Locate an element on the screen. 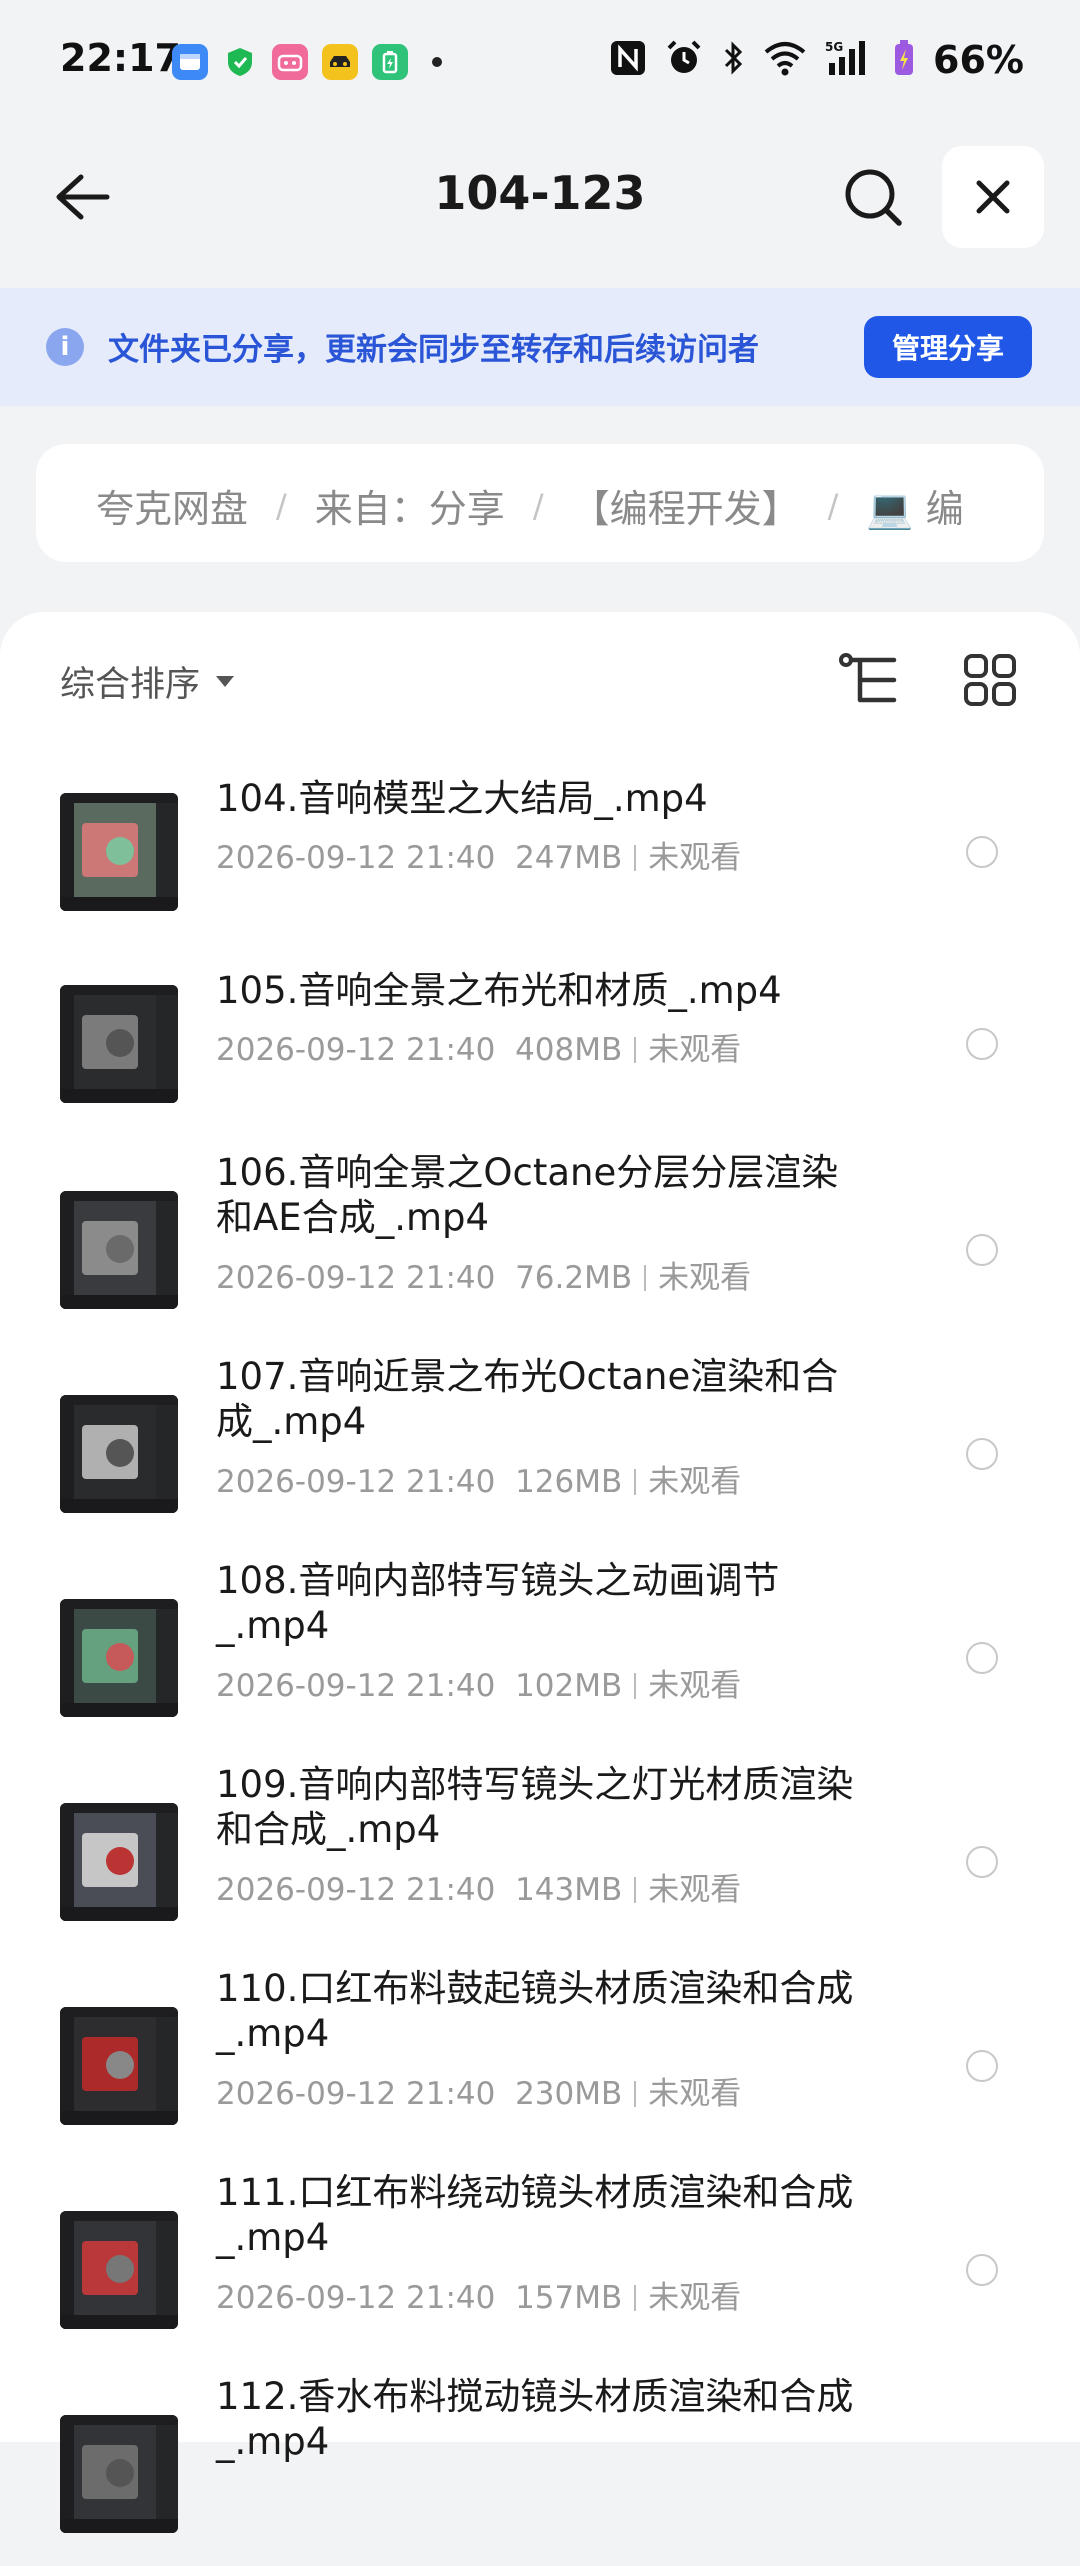 The image size is (1080, 2566). grid-icon is located at coordinates (990, 680).